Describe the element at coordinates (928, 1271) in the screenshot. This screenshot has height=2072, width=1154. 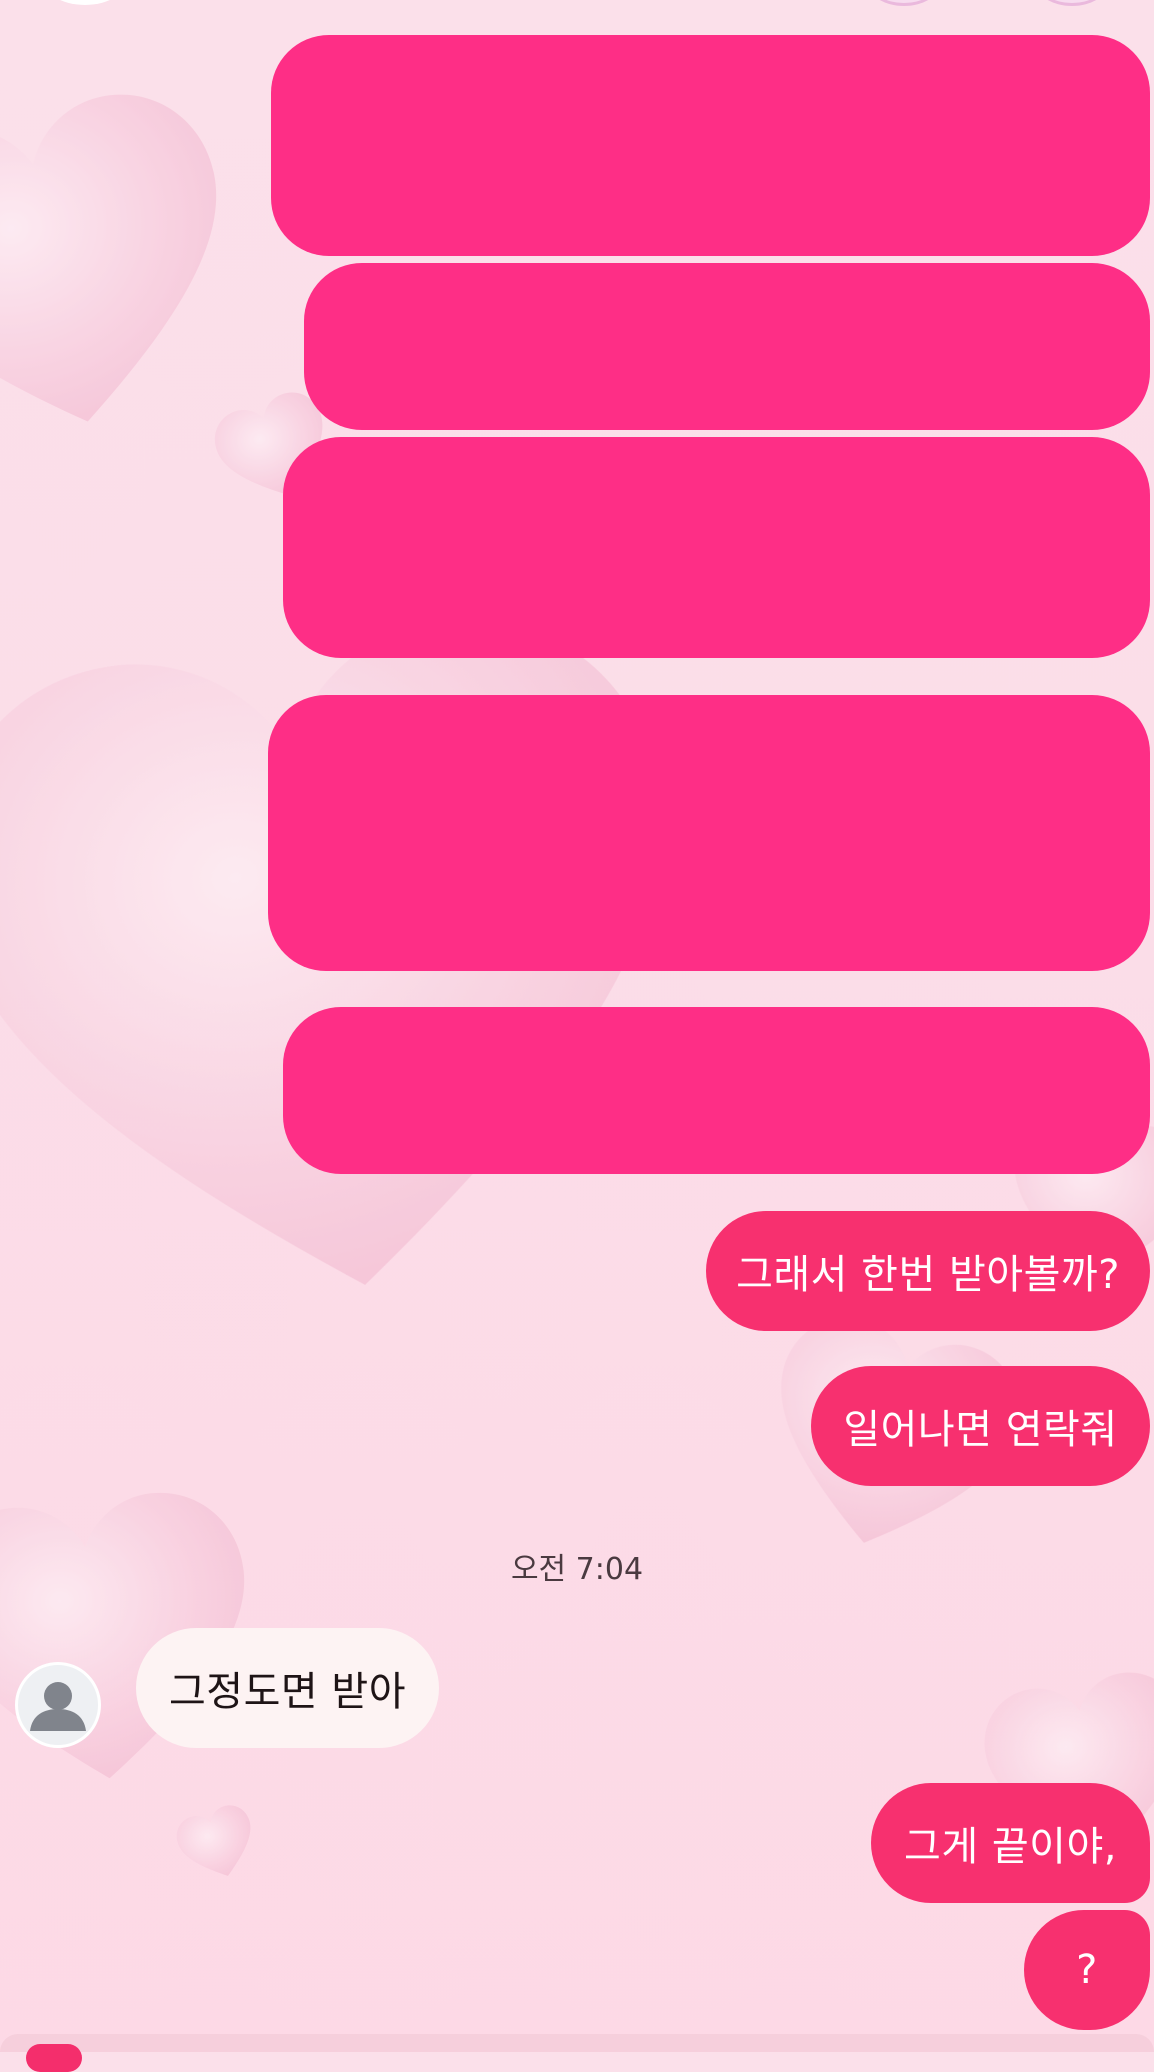
I see `sent-message: 그래서 한번 받아볼까?` at that location.